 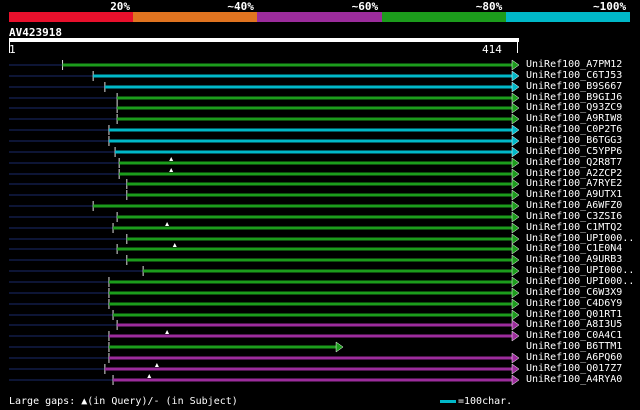 What do you see at coordinates (574, 357) in the screenshot?
I see `hit-label: UniRef100_A6PQ60` at bounding box center [574, 357].